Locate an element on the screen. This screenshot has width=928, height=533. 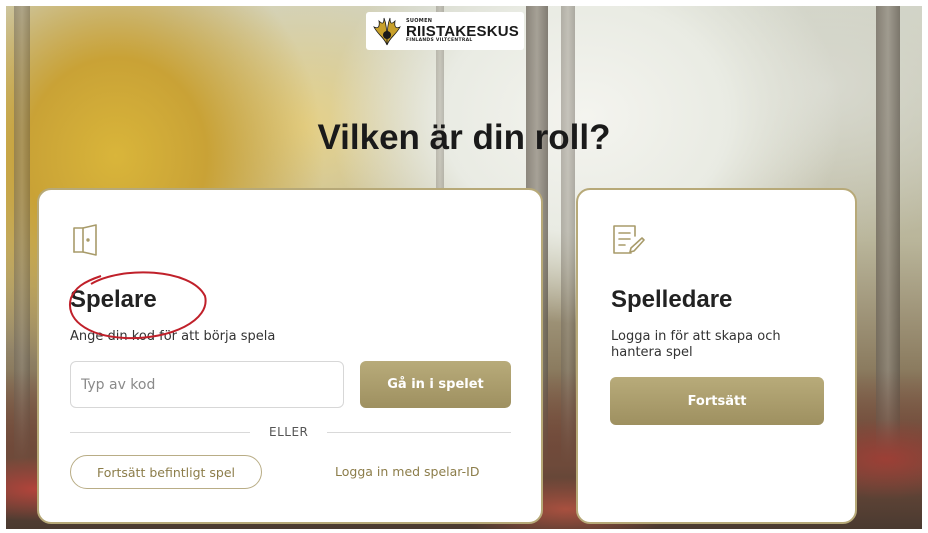
antler-logo-icon is located at coordinates (387, 31).